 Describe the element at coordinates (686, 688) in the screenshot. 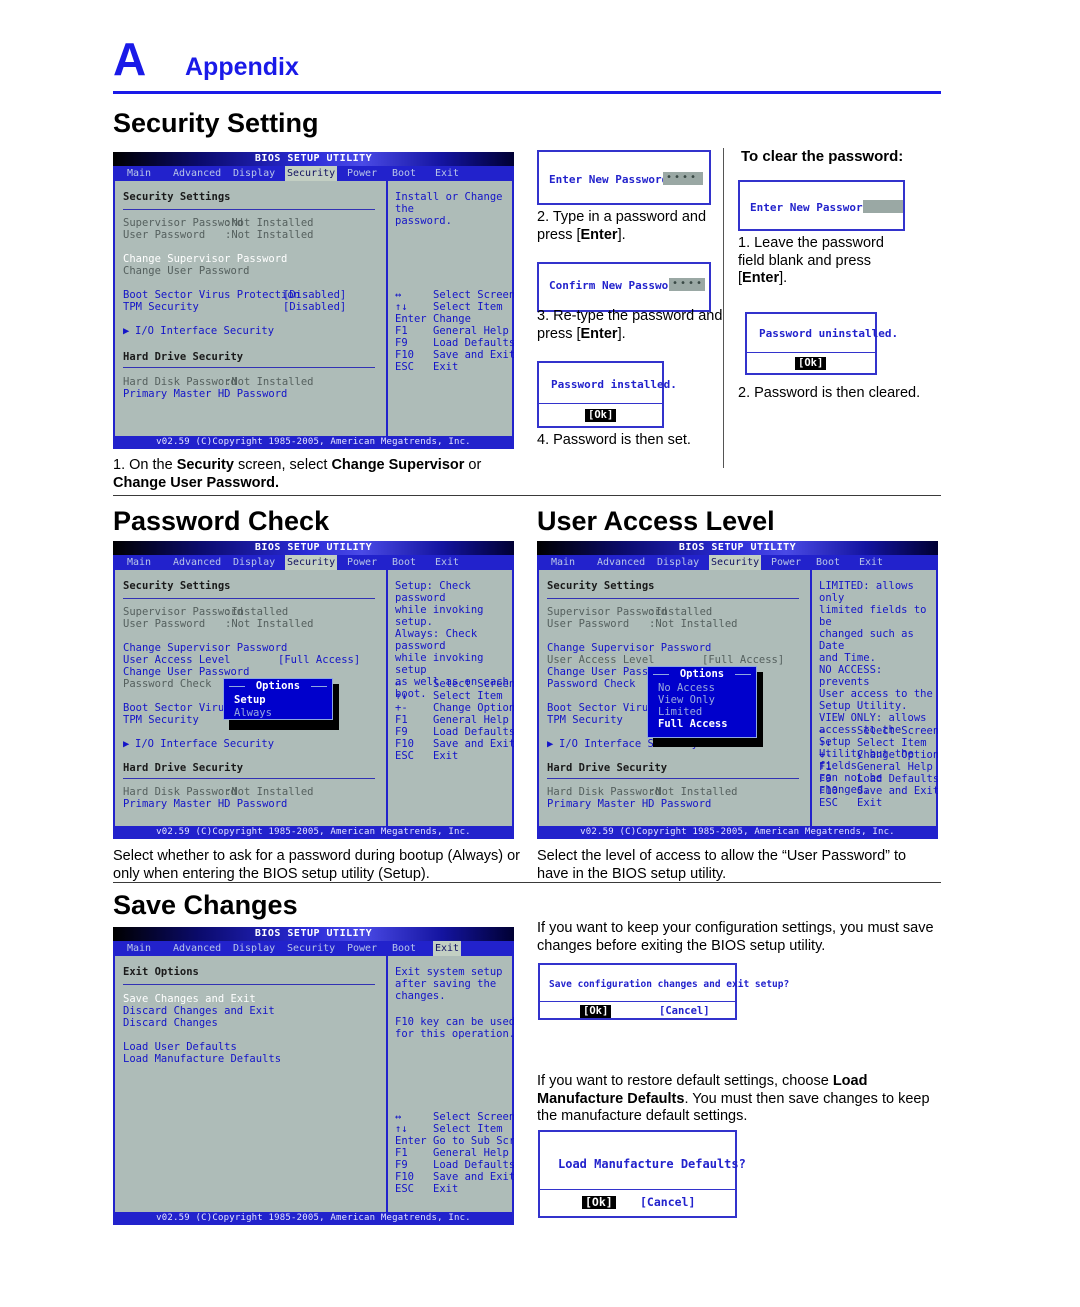

I see `popup-option-no-access: No Access` at that location.